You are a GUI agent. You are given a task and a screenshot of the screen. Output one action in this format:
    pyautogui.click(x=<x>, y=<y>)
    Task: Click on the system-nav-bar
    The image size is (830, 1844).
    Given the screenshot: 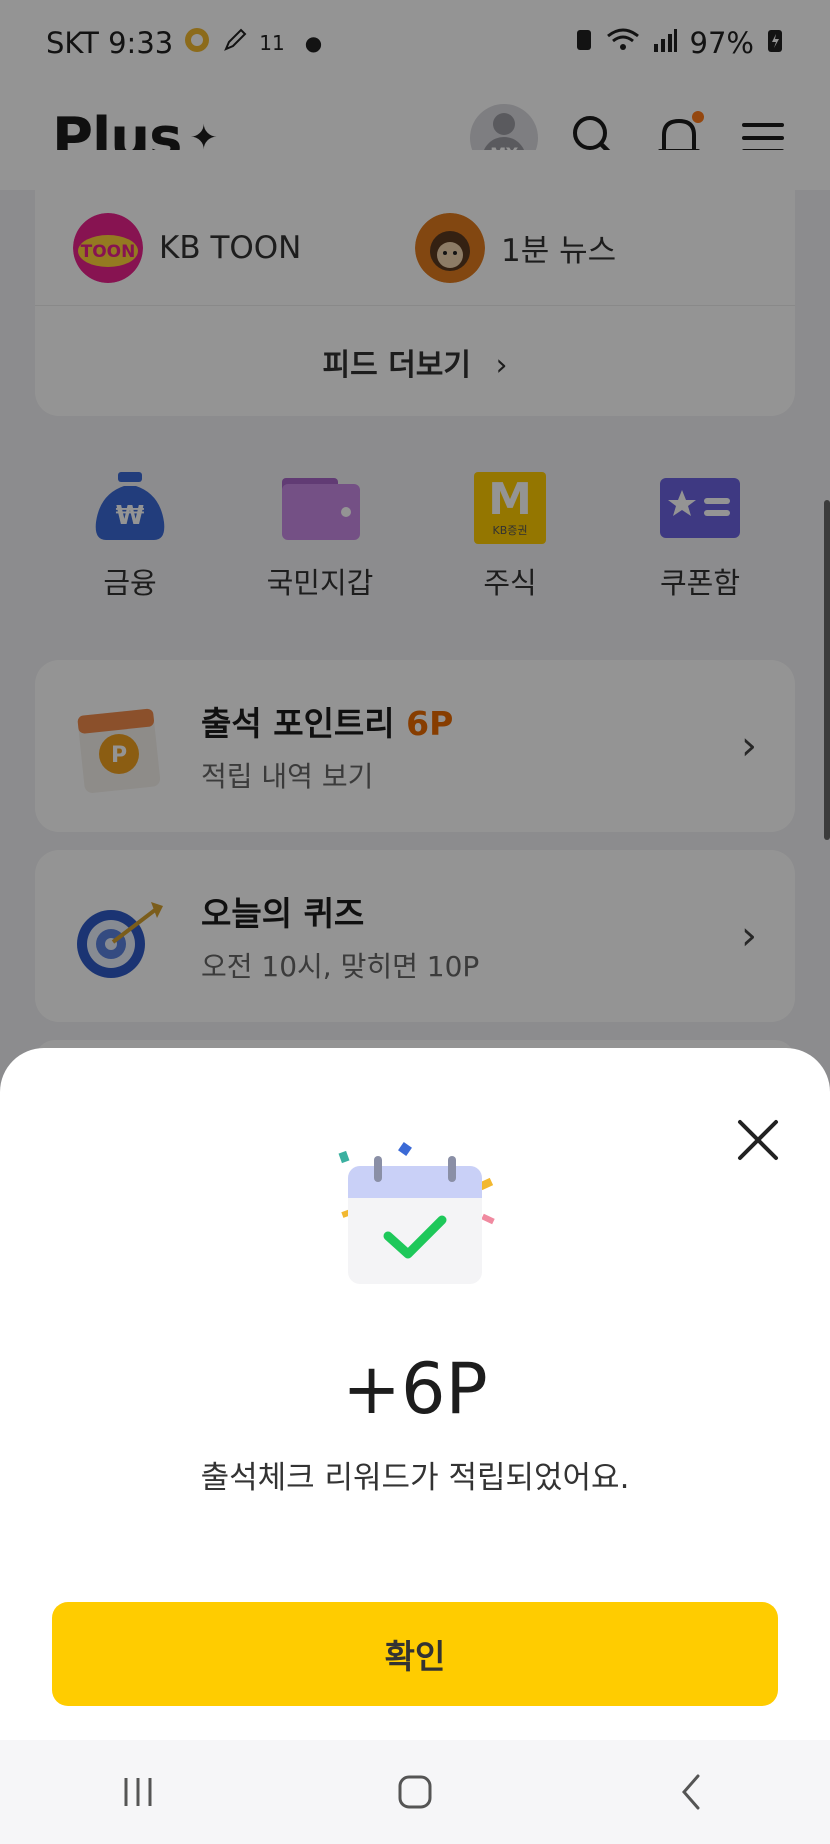 What is the action you would take?
    pyautogui.click(x=415, y=1792)
    